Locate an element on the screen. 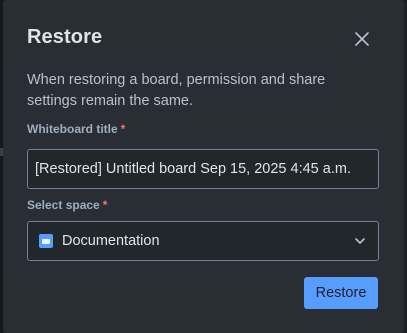 The width and height of the screenshot is (407, 333). whiteboard-title-label-text: Whiteboard title is located at coordinates (72, 129).